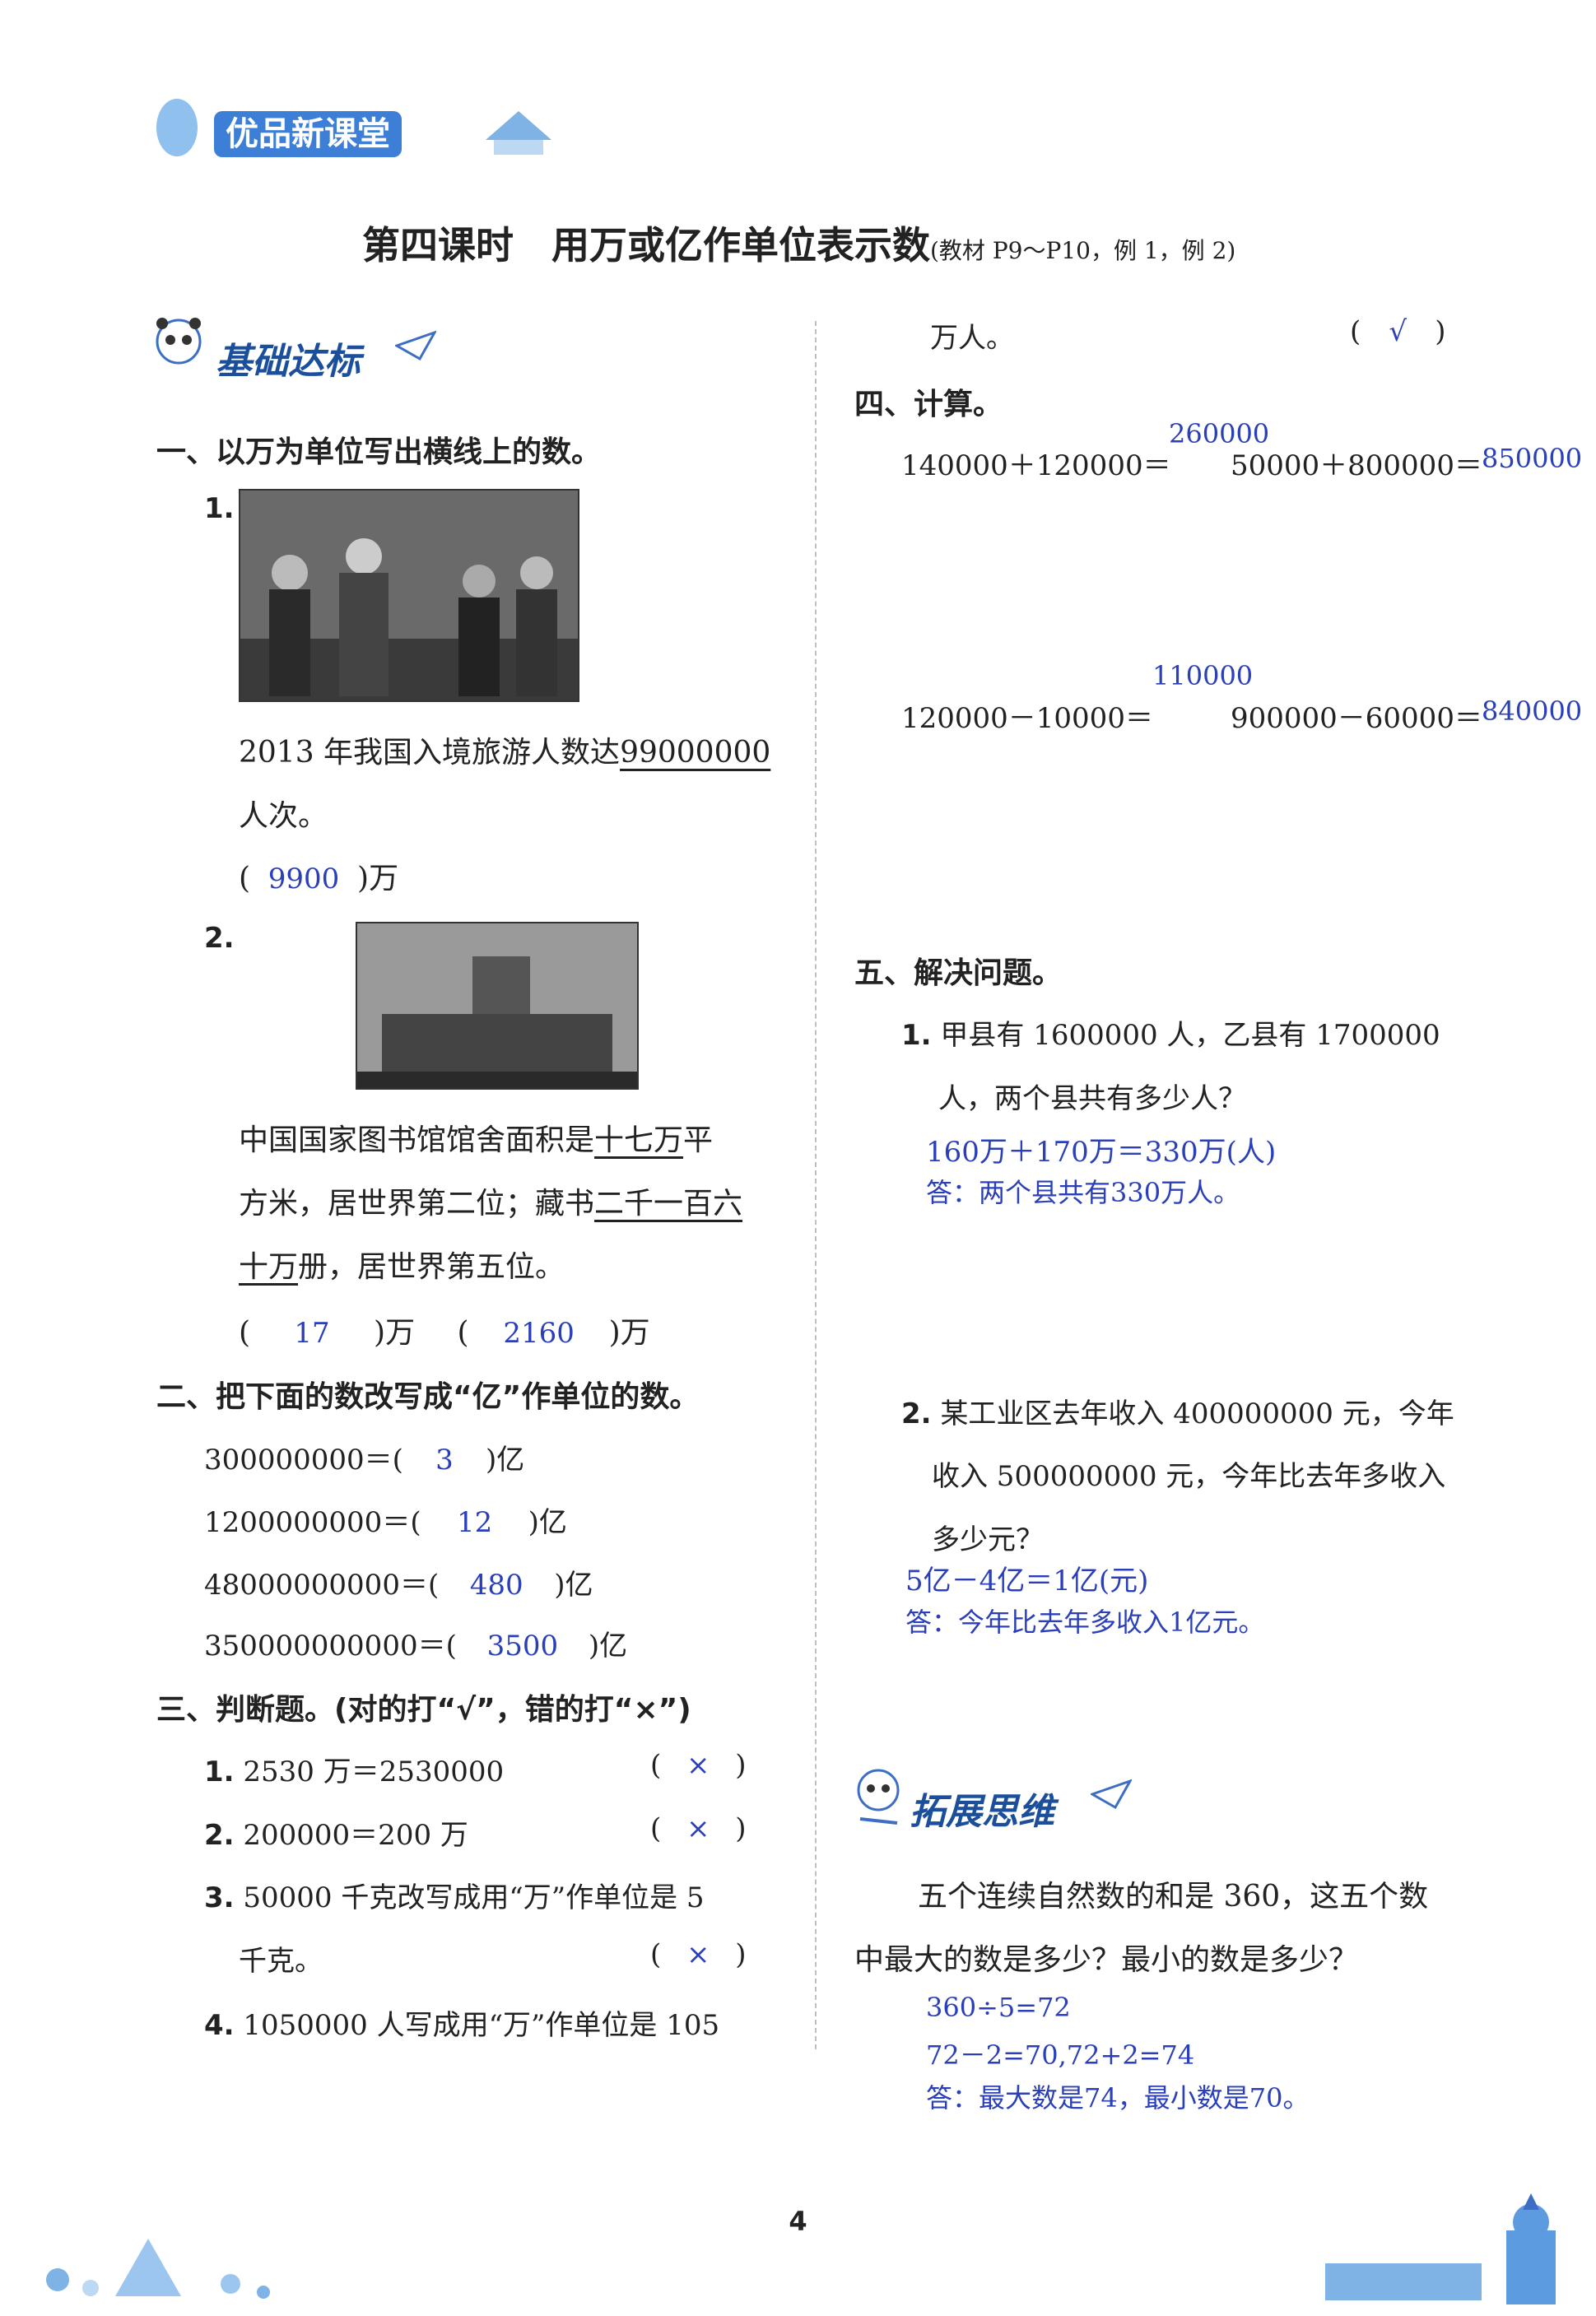 The width and height of the screenshot is (1596, 2316). Describe the element at coordinates (668, 1204) in the screenshot. I see `q1-item2-line2-underlined: 二千一百六` at that location.